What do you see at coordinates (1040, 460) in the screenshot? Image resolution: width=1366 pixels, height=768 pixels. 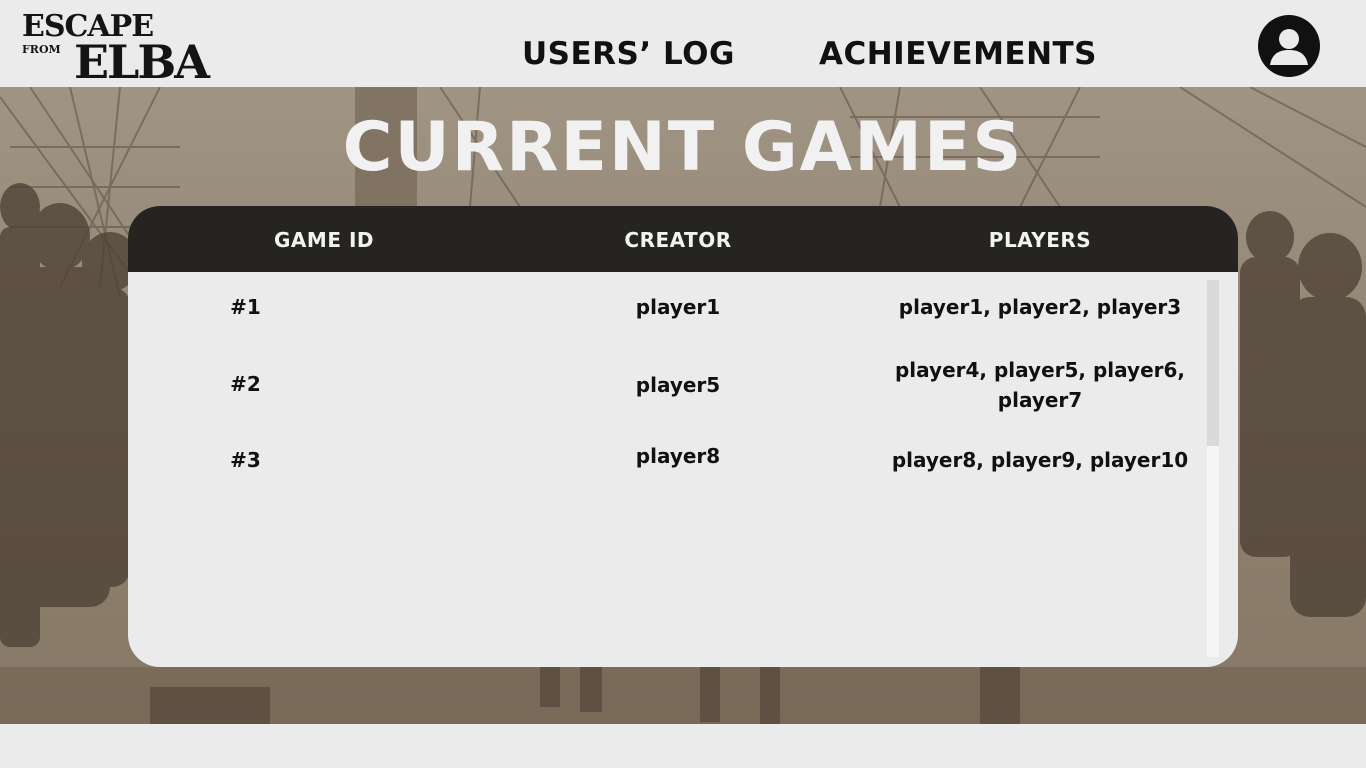 I see `players-cell: player8, player9, player10` at bounding box center [1040, 460].